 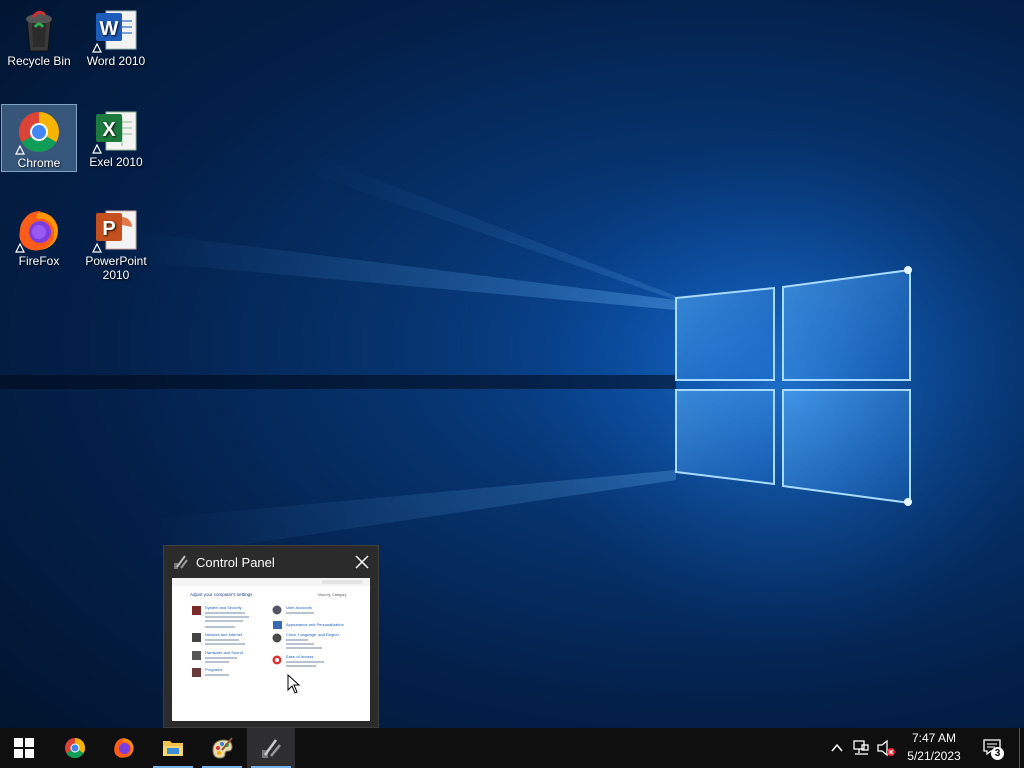 I want to click on desktop-icon-powerpoint-2010: P PowerPoint 2010, so click(x=116, y=245).